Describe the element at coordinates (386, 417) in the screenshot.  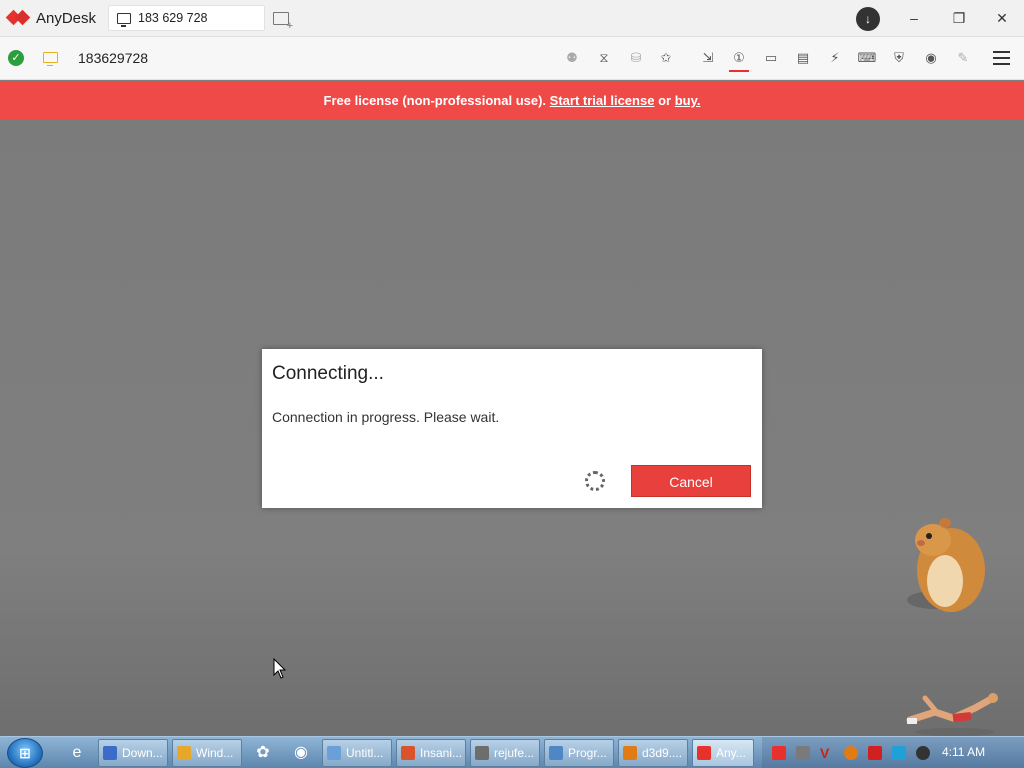
I see `dialog-message: Connection in progress. Please wait.` at that location.